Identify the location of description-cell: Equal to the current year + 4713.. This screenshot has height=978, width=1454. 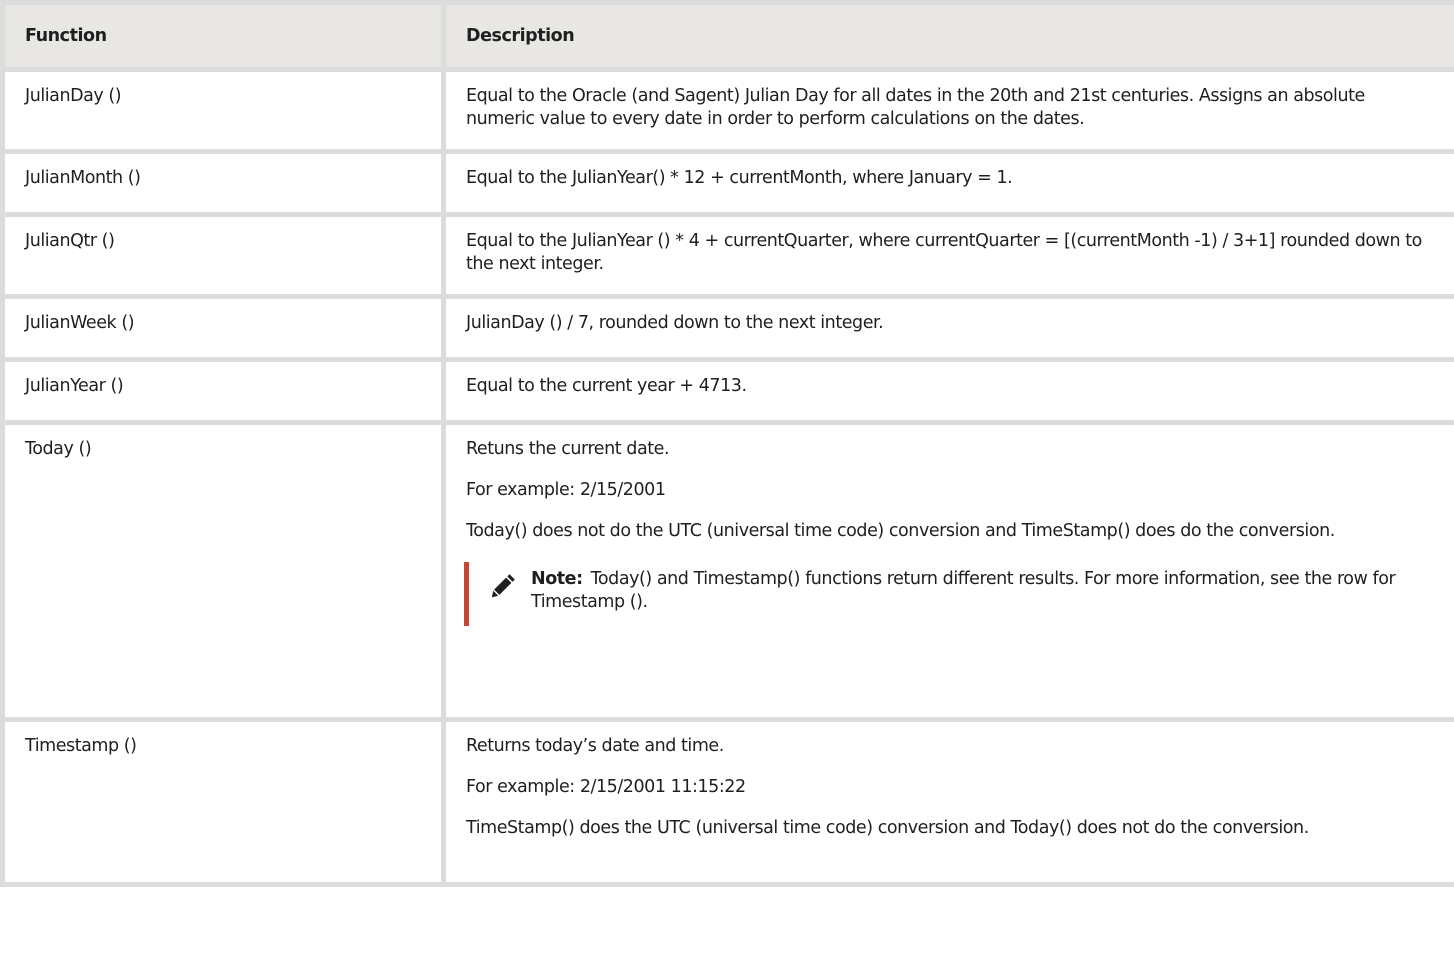
(947, 391).